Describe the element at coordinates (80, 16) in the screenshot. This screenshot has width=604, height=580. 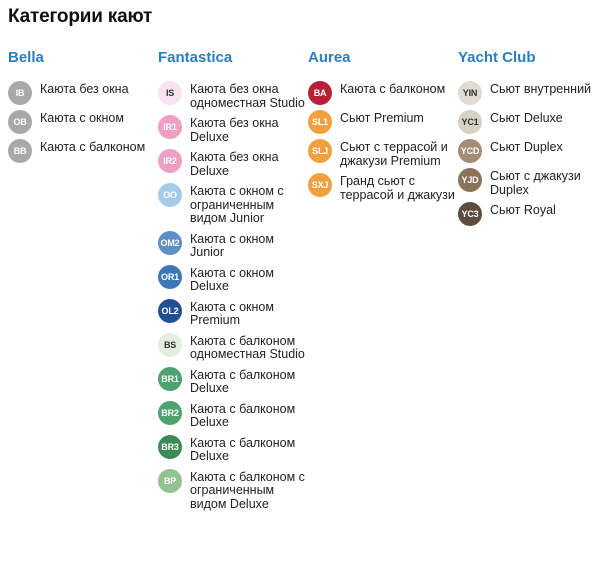
I see `page-title: Категории кают` at that location.